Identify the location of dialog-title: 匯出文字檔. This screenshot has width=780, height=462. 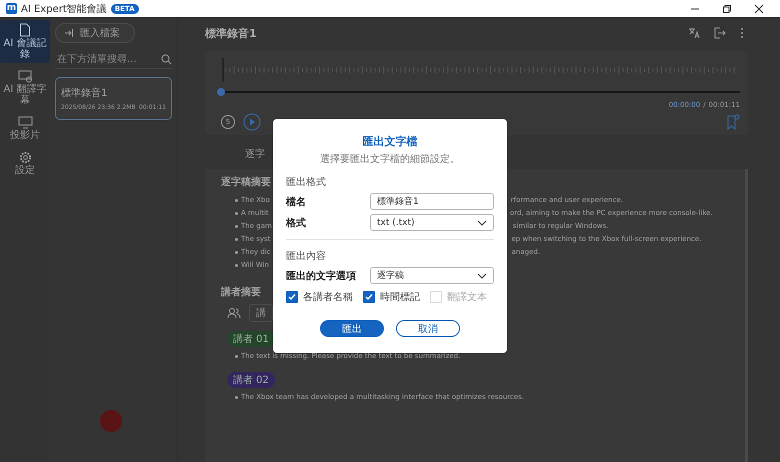
(390, 141).